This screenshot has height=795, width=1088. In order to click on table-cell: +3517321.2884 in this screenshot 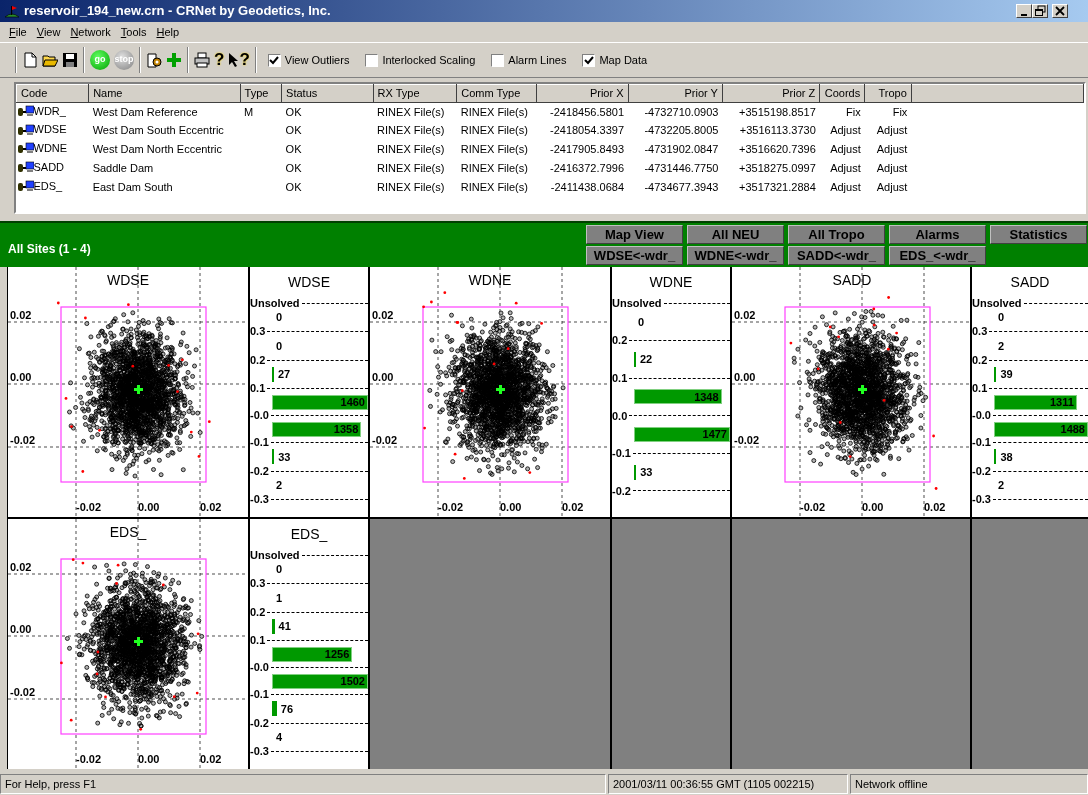, I will do `click(777, 186)`.